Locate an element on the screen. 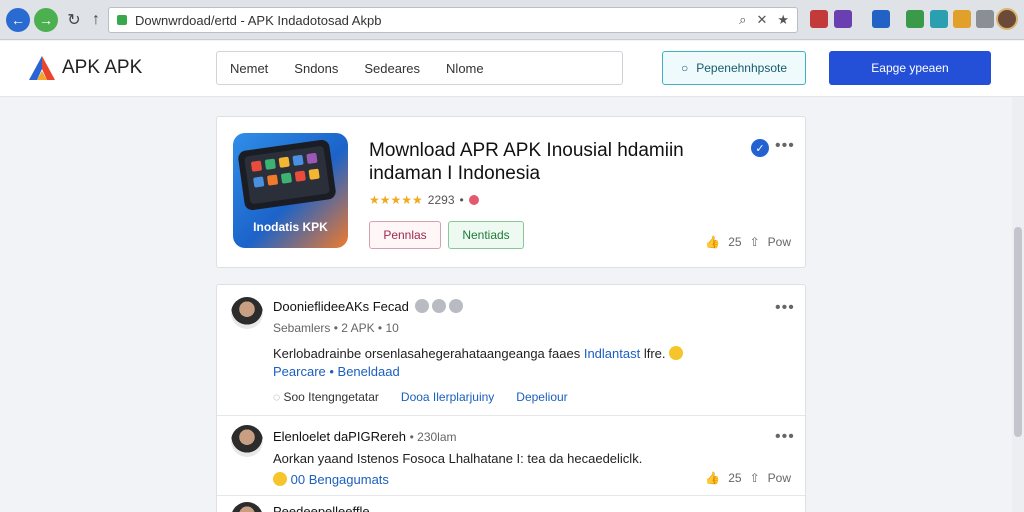 Image resolution: width=1024 pixels, height=512 pixels. report-action: Depeliour is located at coordinates (541, 397).